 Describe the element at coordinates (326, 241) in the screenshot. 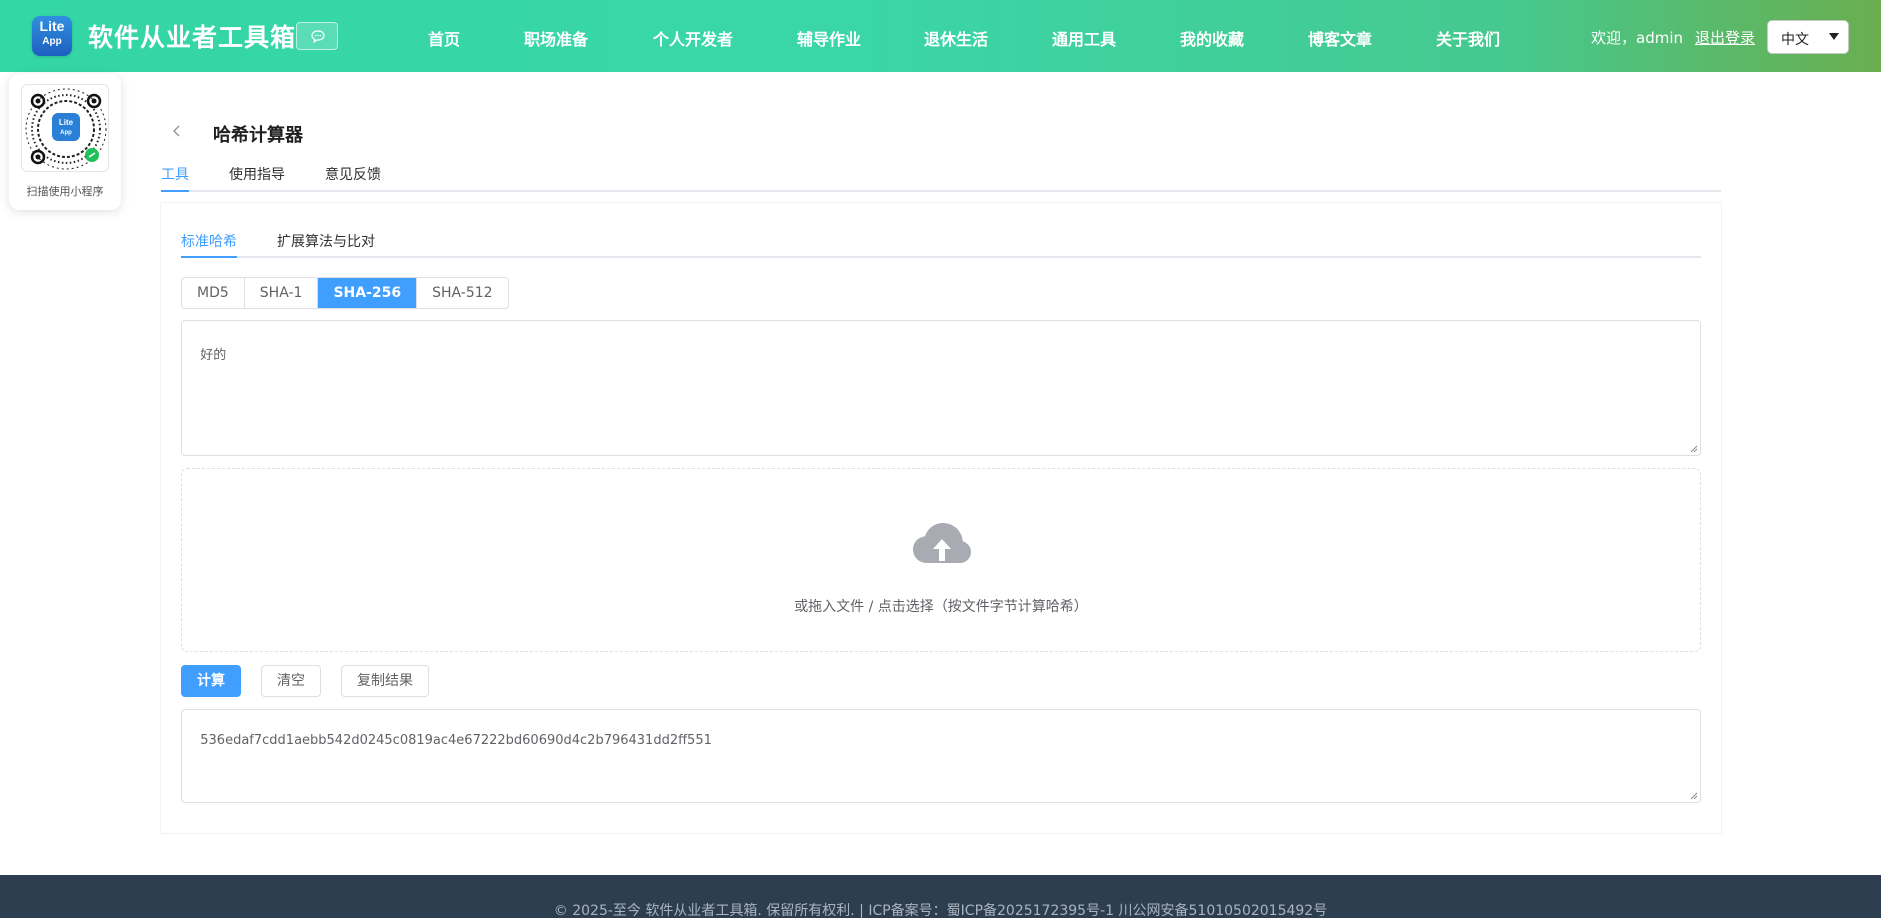

I see `tab-extended-compare: 扩展算法与比对` at that location.